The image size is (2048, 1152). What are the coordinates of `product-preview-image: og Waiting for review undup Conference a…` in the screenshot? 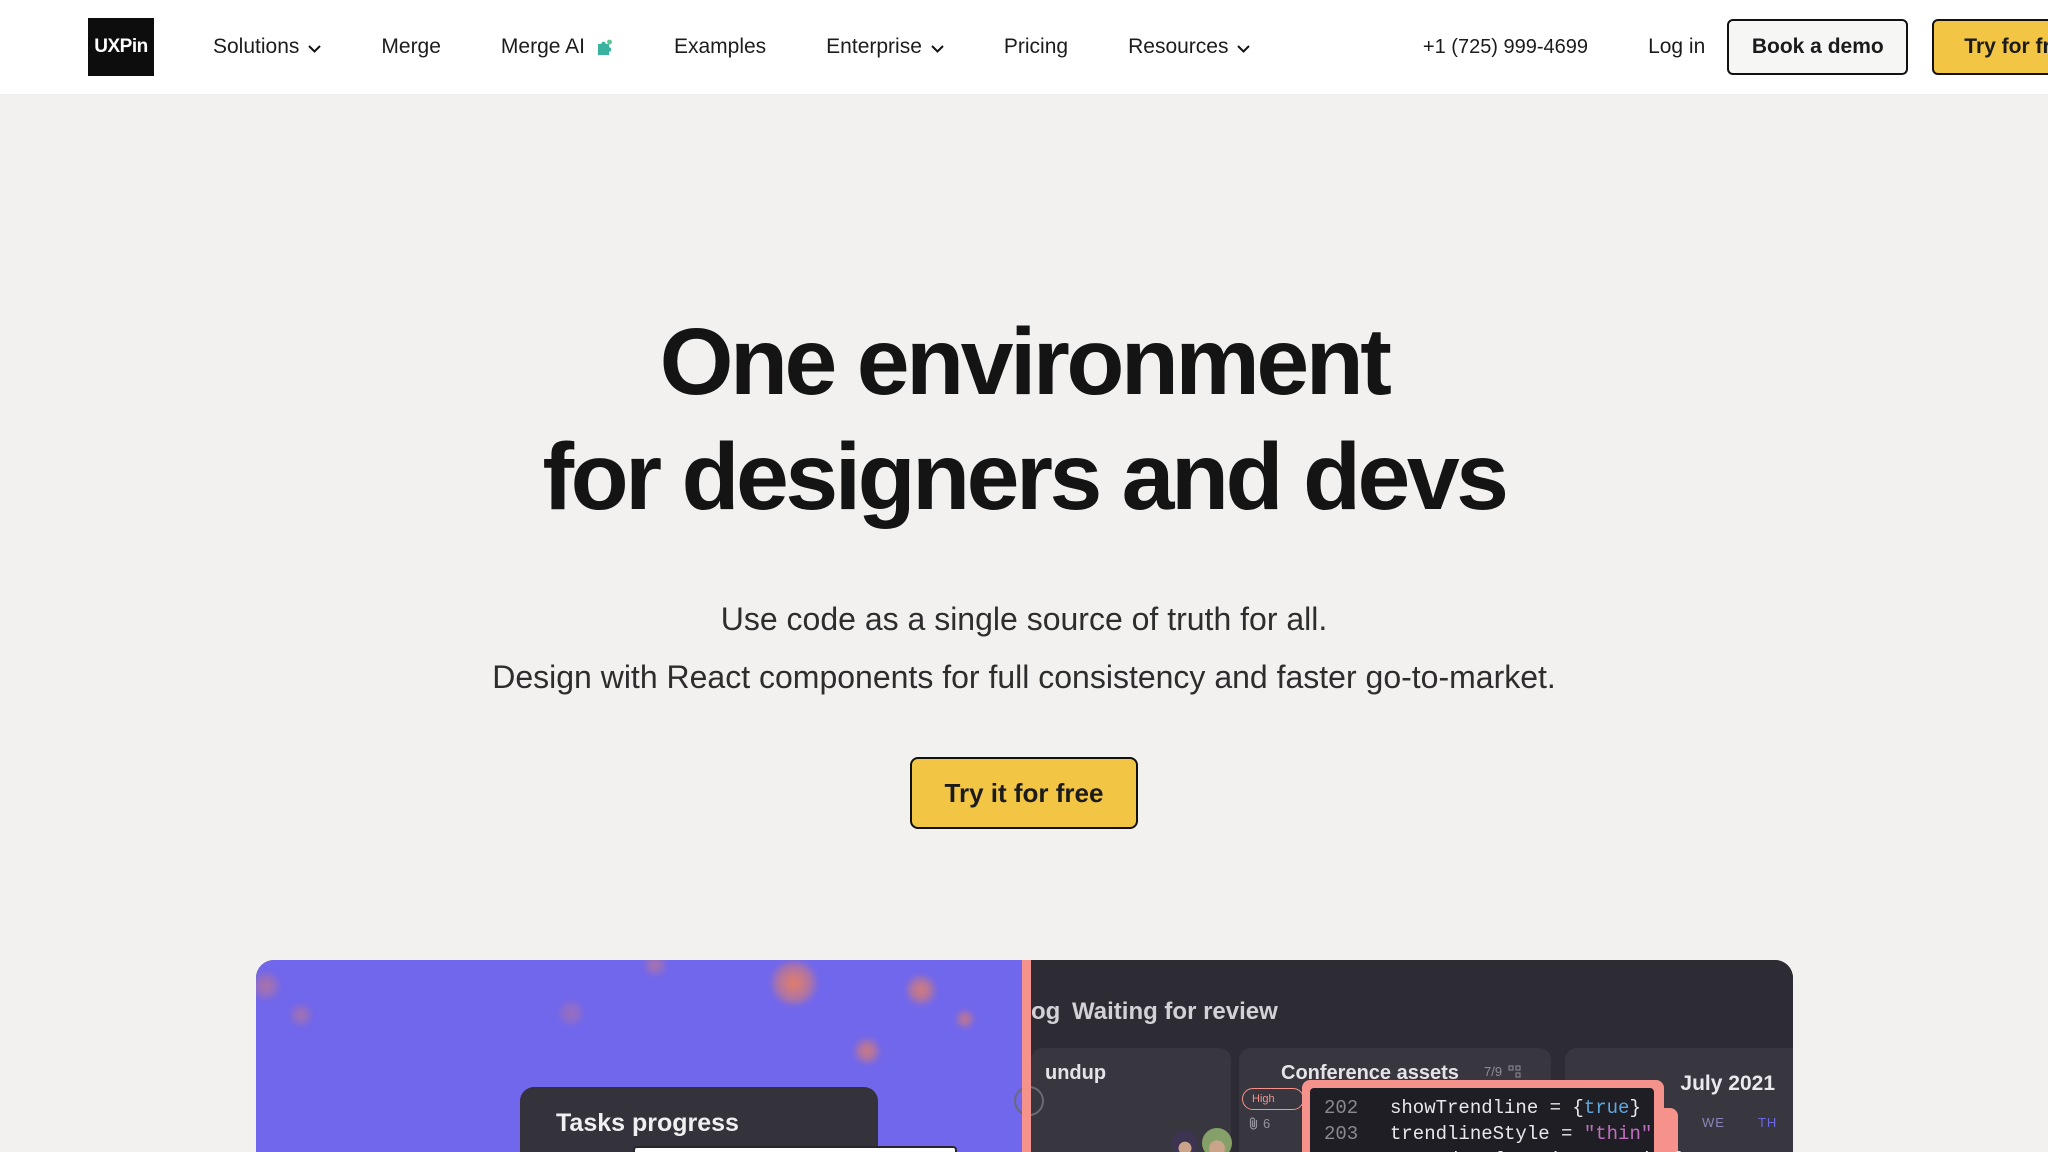 It's located at (1024, 1056).